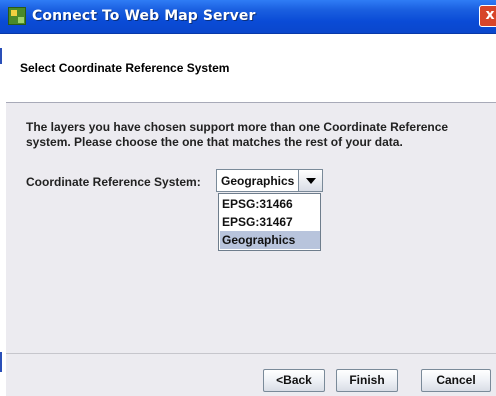 This screenshot has height=396, width=496. What do you see at coordinates (487, 16) in the screenshot?
I see `close-icon: x` at bounding box center [487, 16].